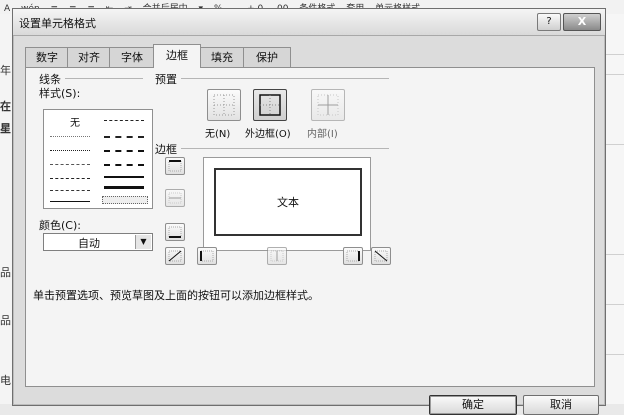 The image size is (624, 415). What do you see at coordinates (5, 106) in the screenshot?
I see `cell-glyph: 在` at bounding box center [5, 106].